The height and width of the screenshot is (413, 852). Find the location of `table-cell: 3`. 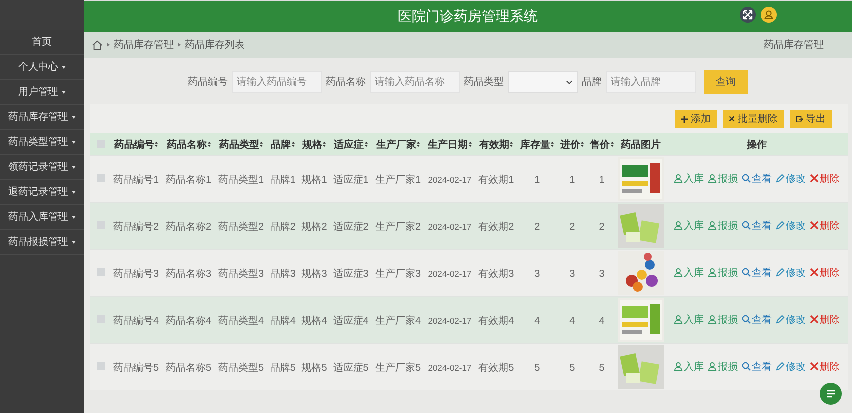

table-cell: 3 is located at coordinates (537, 274).